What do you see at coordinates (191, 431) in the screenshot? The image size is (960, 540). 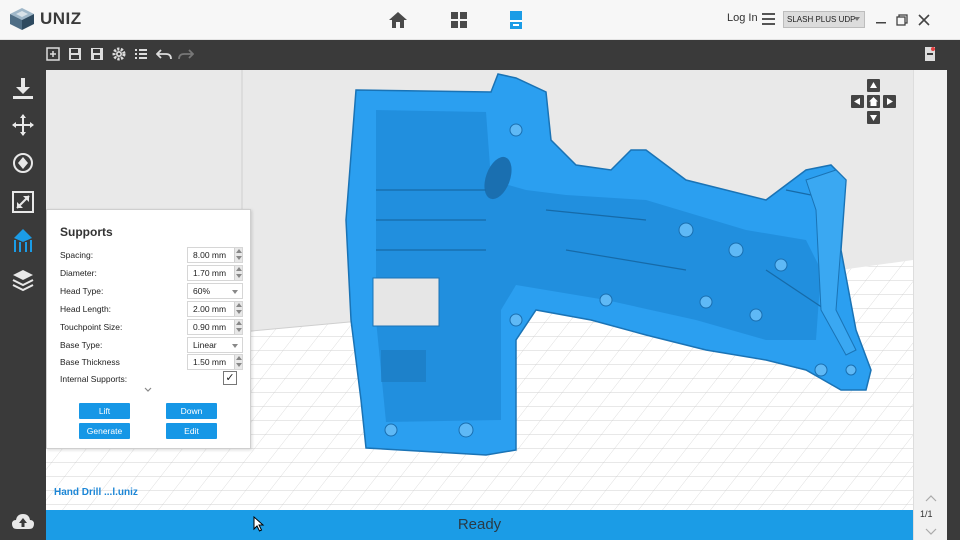 I see `edit-button: Edit` at bounding box center [191, 431].